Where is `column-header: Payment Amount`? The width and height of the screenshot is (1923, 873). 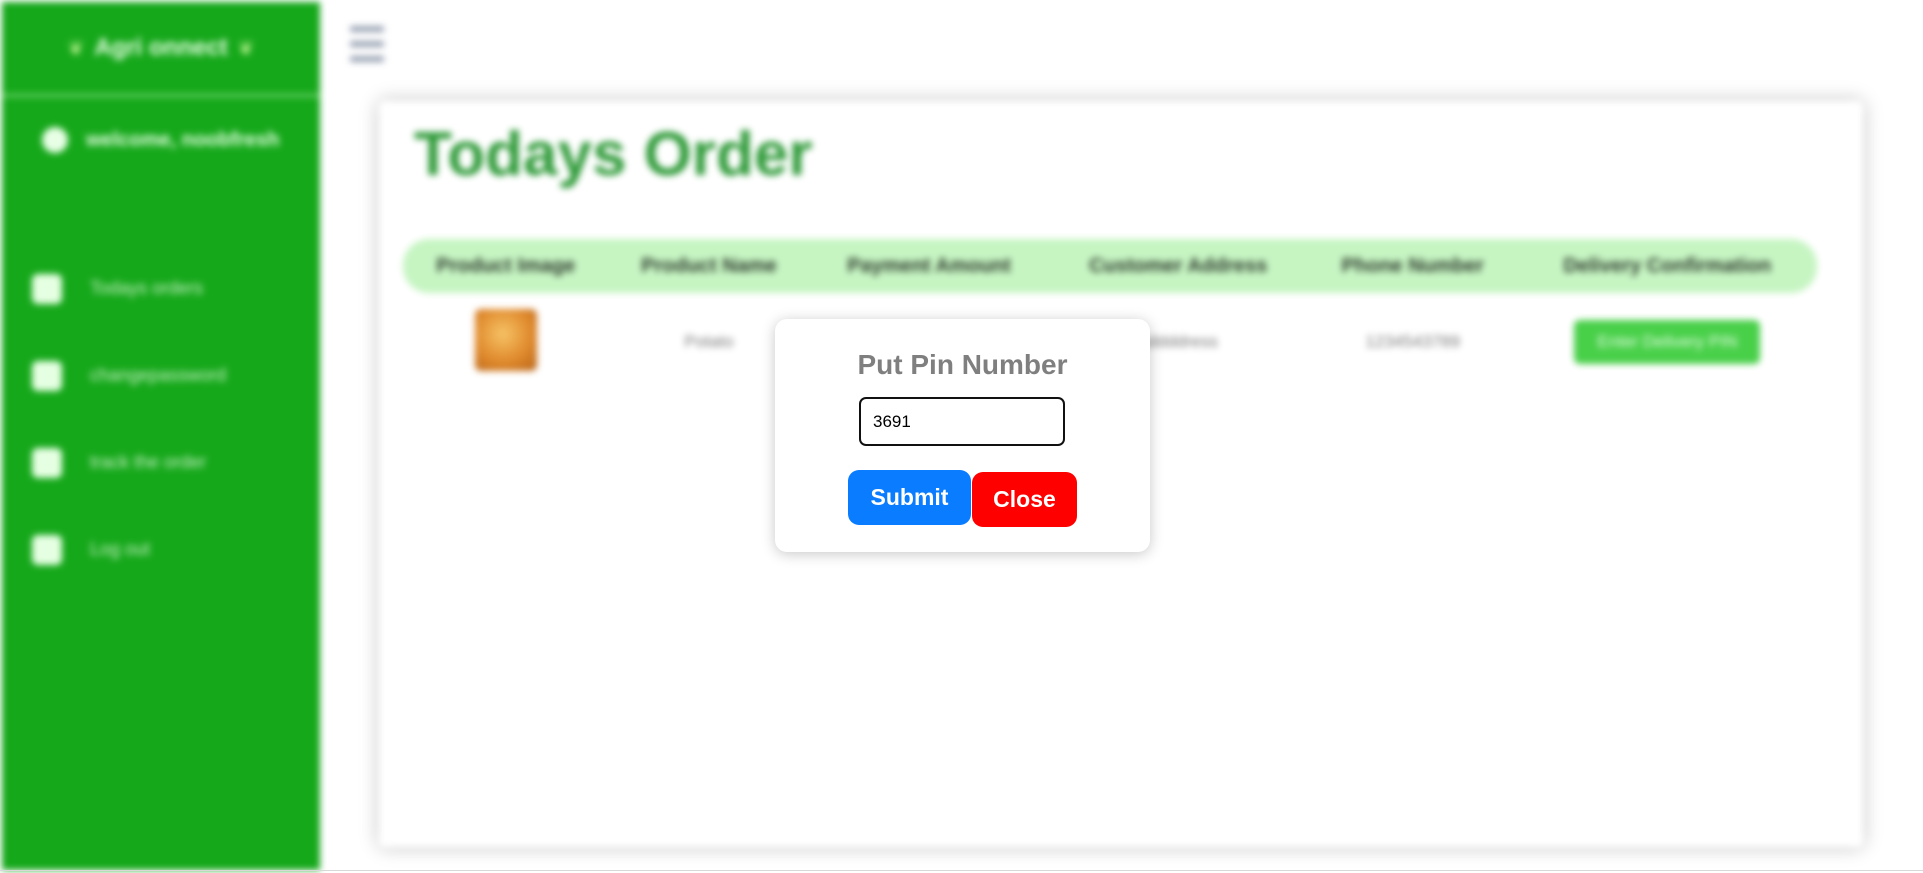 column-header: Payment Amount is located at coordinates (929, 265).